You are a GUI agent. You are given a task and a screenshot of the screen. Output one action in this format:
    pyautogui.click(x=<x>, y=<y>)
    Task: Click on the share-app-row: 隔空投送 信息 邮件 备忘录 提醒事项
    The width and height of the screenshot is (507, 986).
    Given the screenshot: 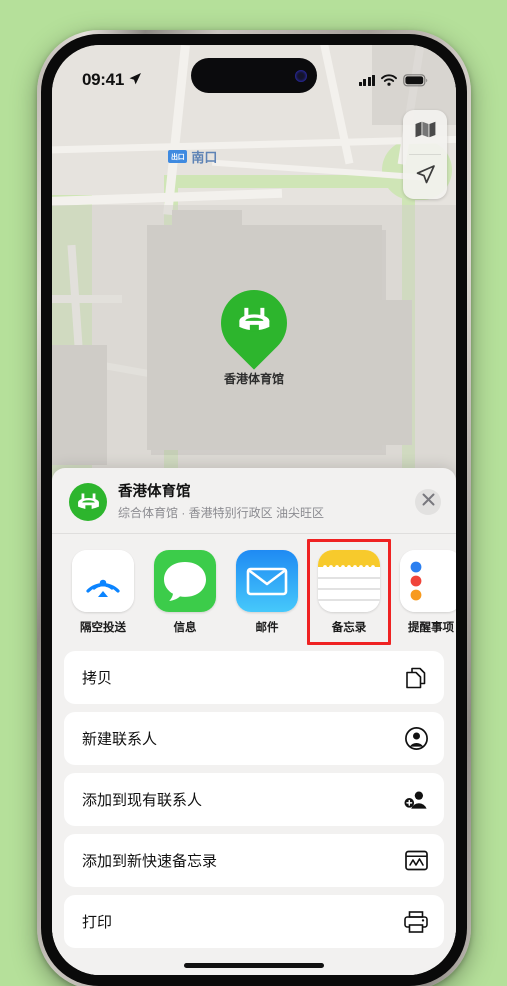 What is the action you would take?
    pyautogui.click(x=254, y=591)
    